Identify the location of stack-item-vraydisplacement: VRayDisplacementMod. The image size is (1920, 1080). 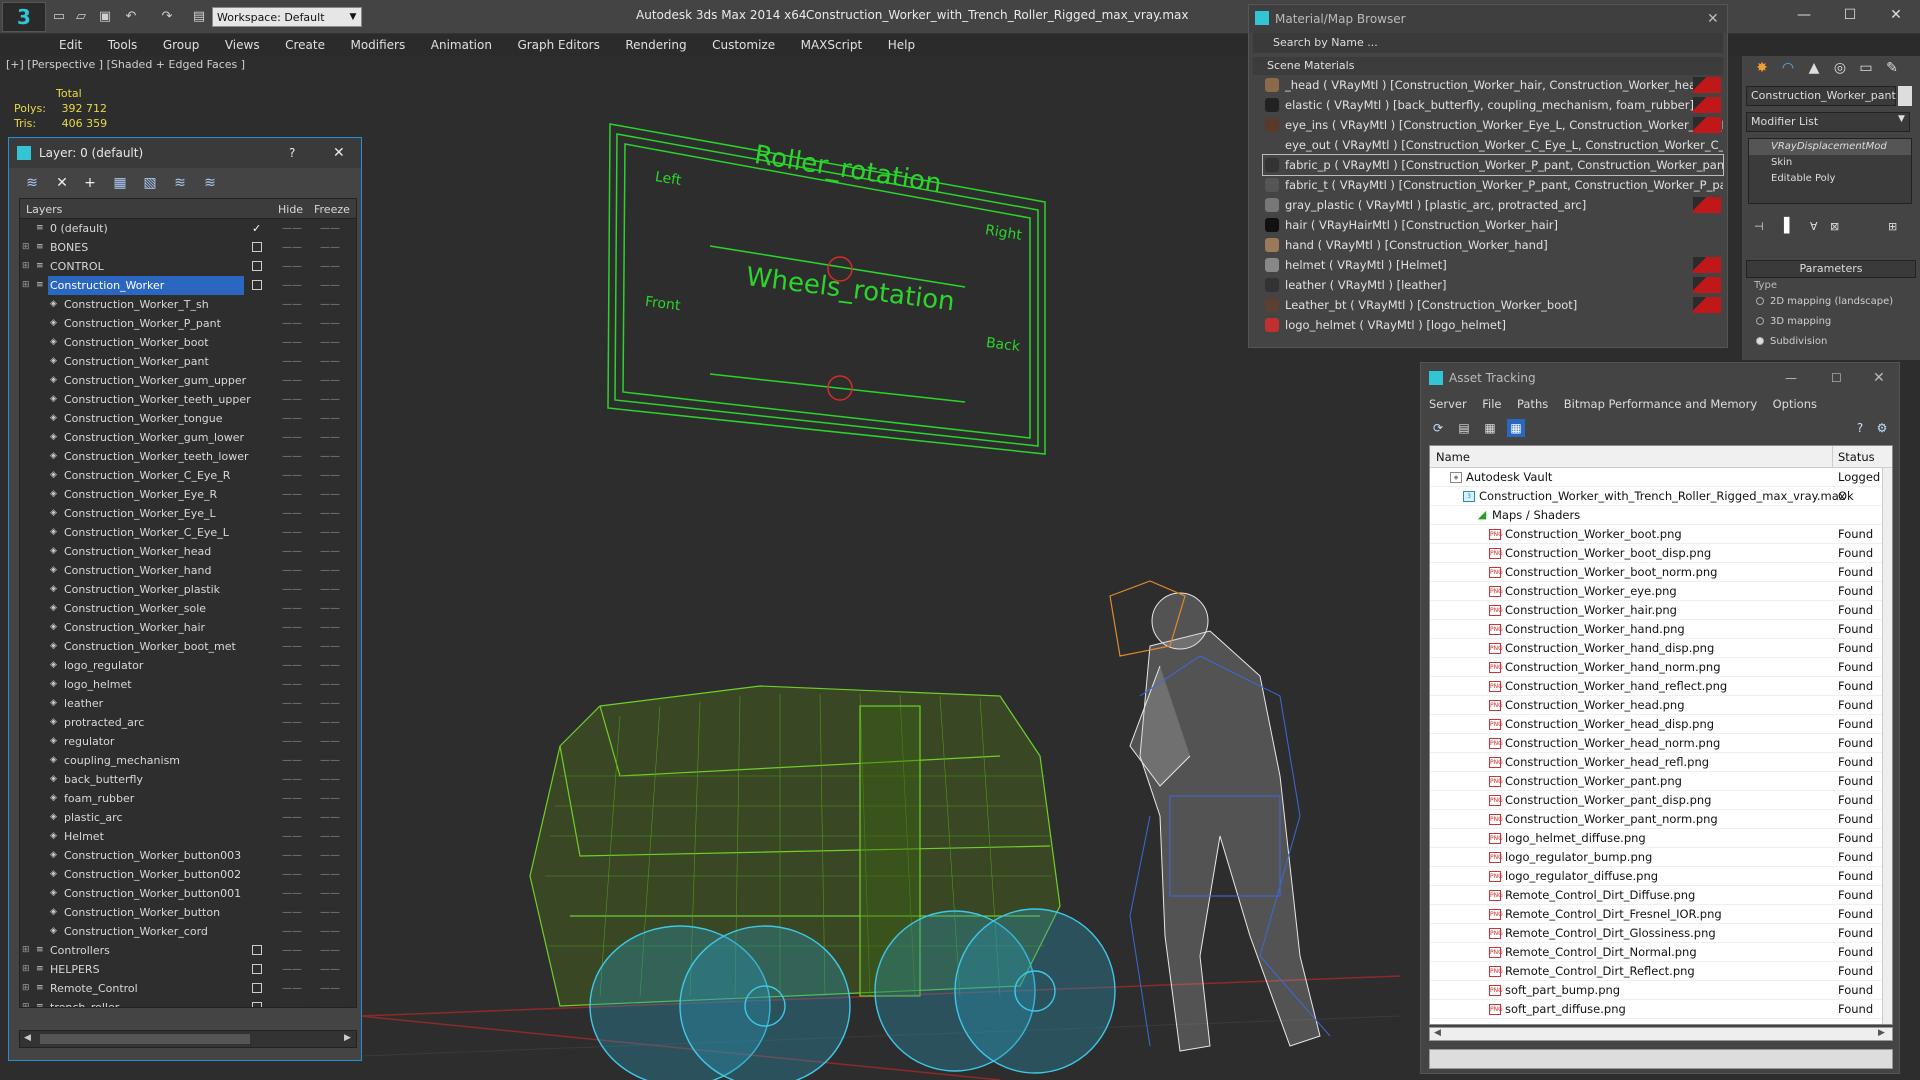
(1830, 147).